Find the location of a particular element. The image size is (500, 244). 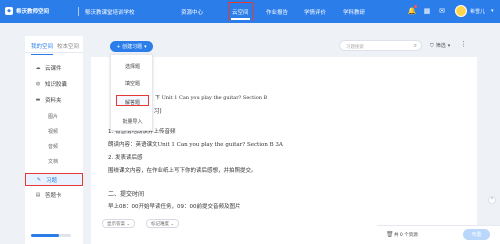

search-placeholder: 习题搜索 is located at coordinates (355, 47).